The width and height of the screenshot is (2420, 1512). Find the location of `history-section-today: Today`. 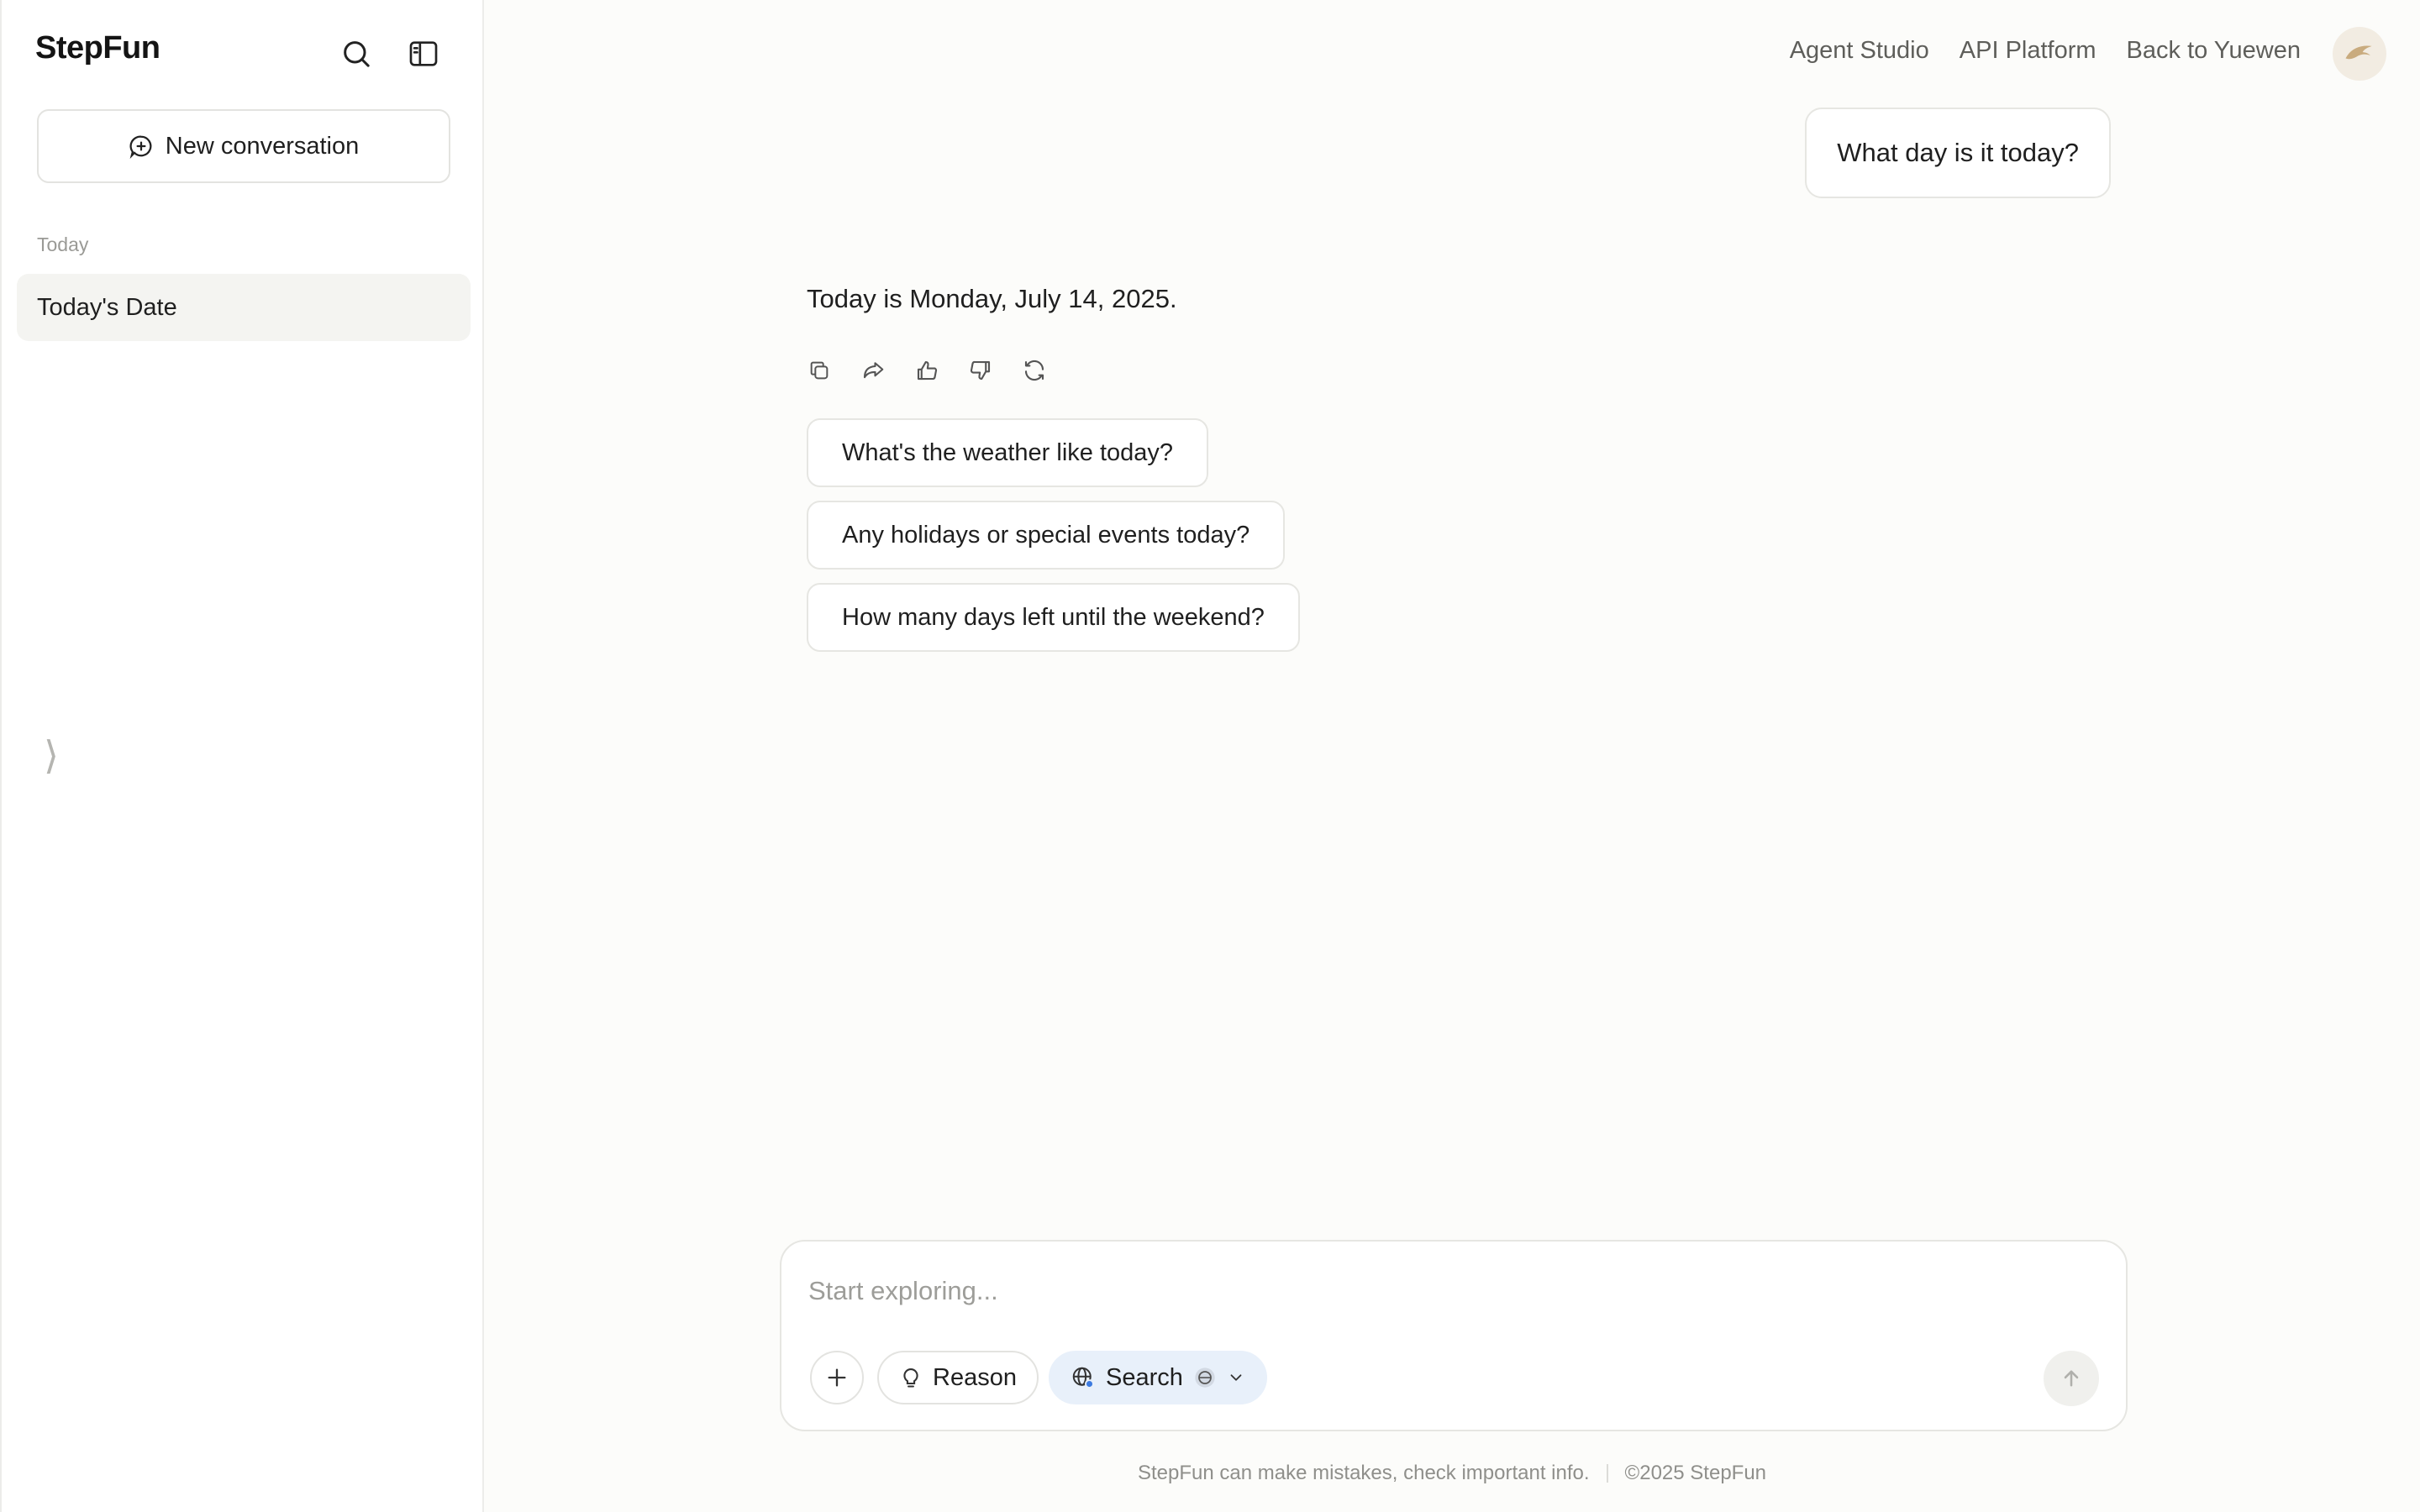

history-section-today: Today is located at coordinates (63, 244).